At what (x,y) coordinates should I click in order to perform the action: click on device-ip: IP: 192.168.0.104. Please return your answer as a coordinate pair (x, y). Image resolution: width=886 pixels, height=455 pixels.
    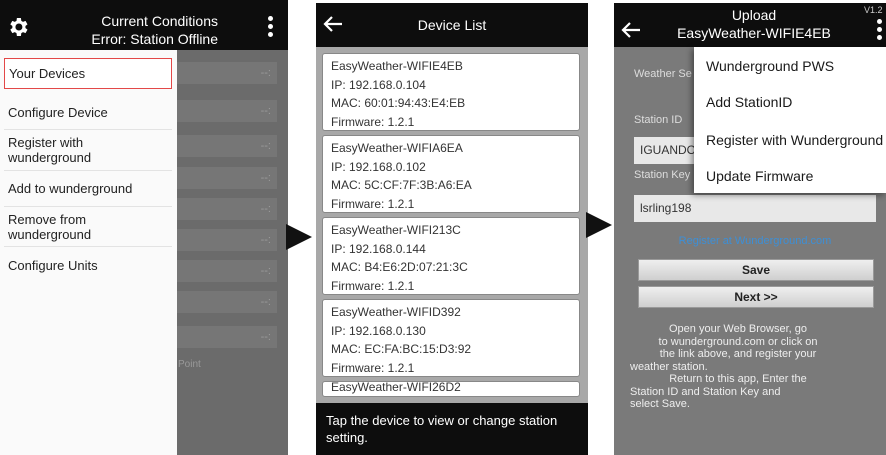
    Looking at the image, I should click on (378, 84).